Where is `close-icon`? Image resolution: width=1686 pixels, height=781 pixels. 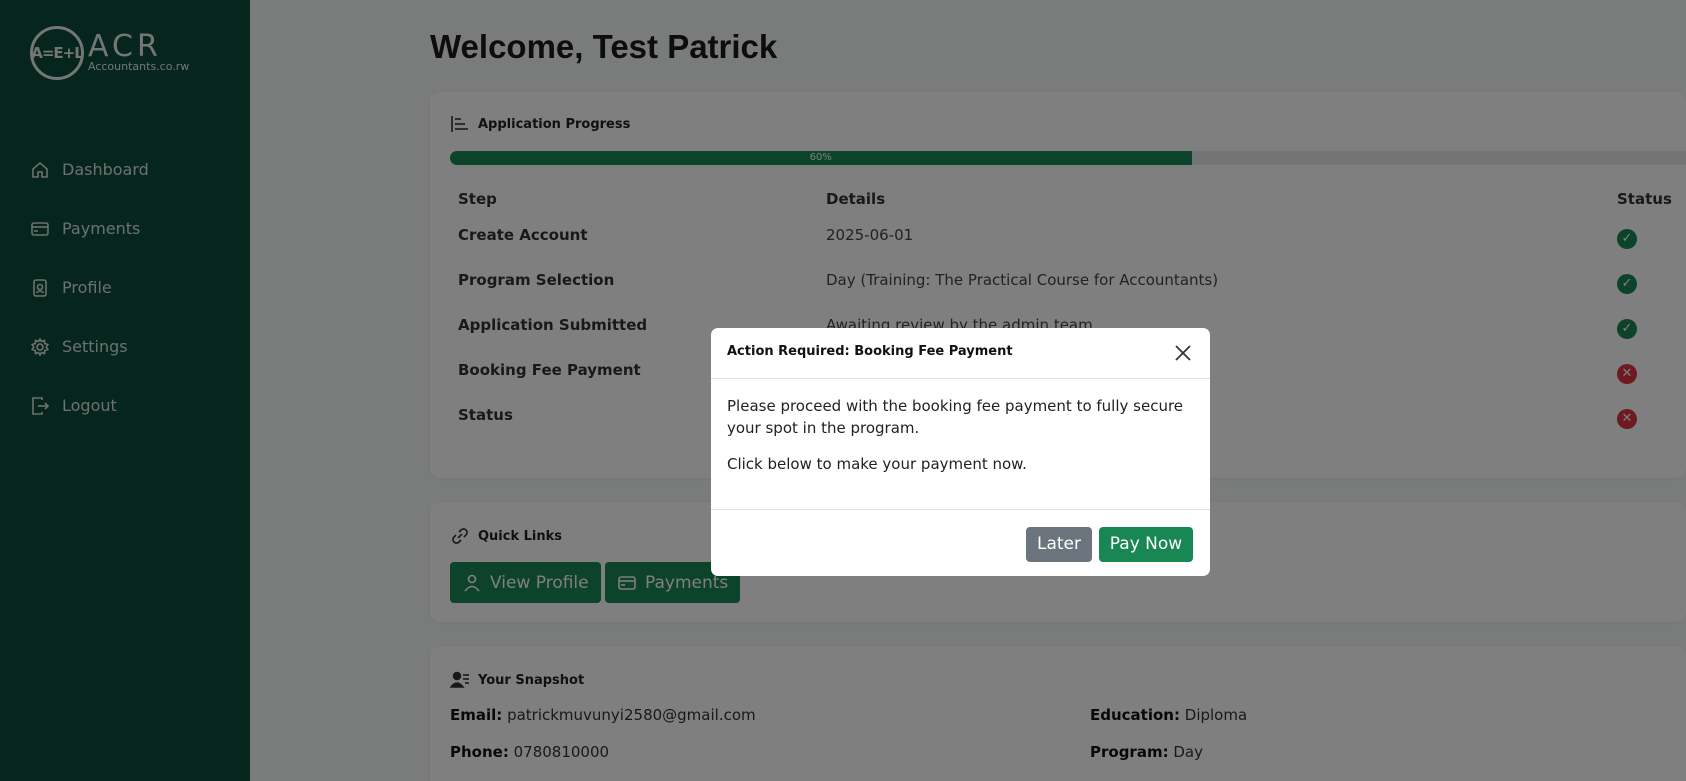 close-icon is located at coordinates (1183, 353).